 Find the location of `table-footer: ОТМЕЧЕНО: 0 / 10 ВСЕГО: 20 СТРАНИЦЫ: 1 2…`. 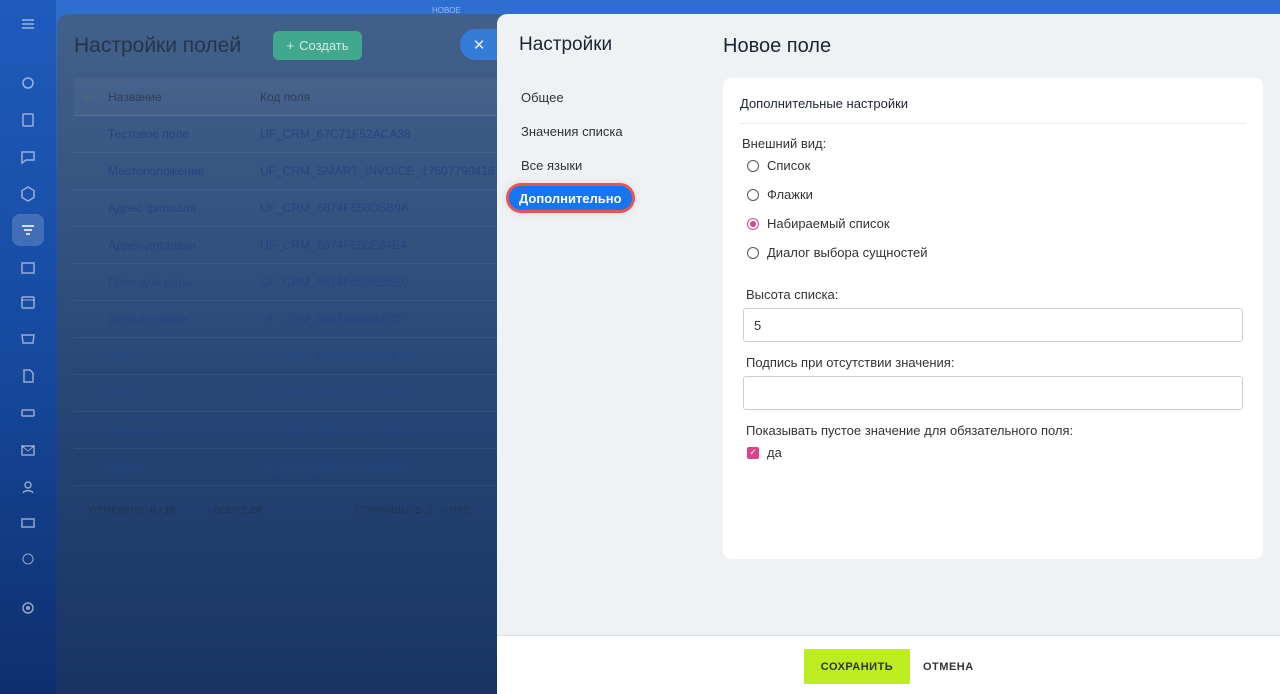

table-footer: ОТМЕЧЕНО: 0 / 10 ВСЕГО: 20 СТРАНИЦЫ: 1 2… is located at coordinates (280, 510).